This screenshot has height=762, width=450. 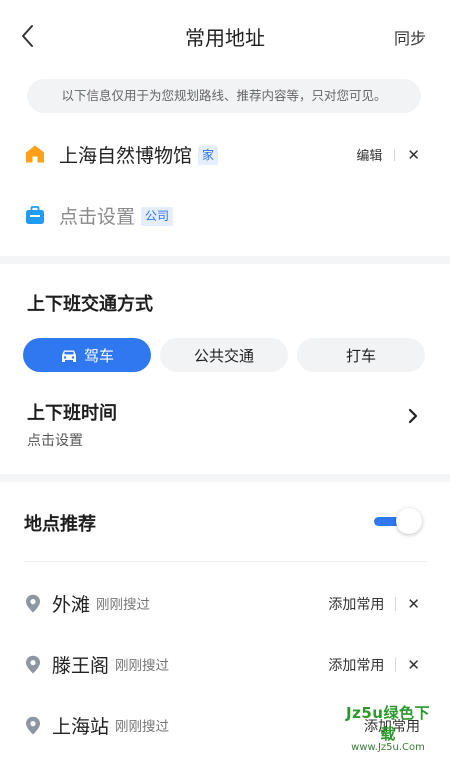 What do you see at coordinates (98, 355) in the screenshot?
I see `mode-drive-label: 驾车` at bounding box center [98, 355].